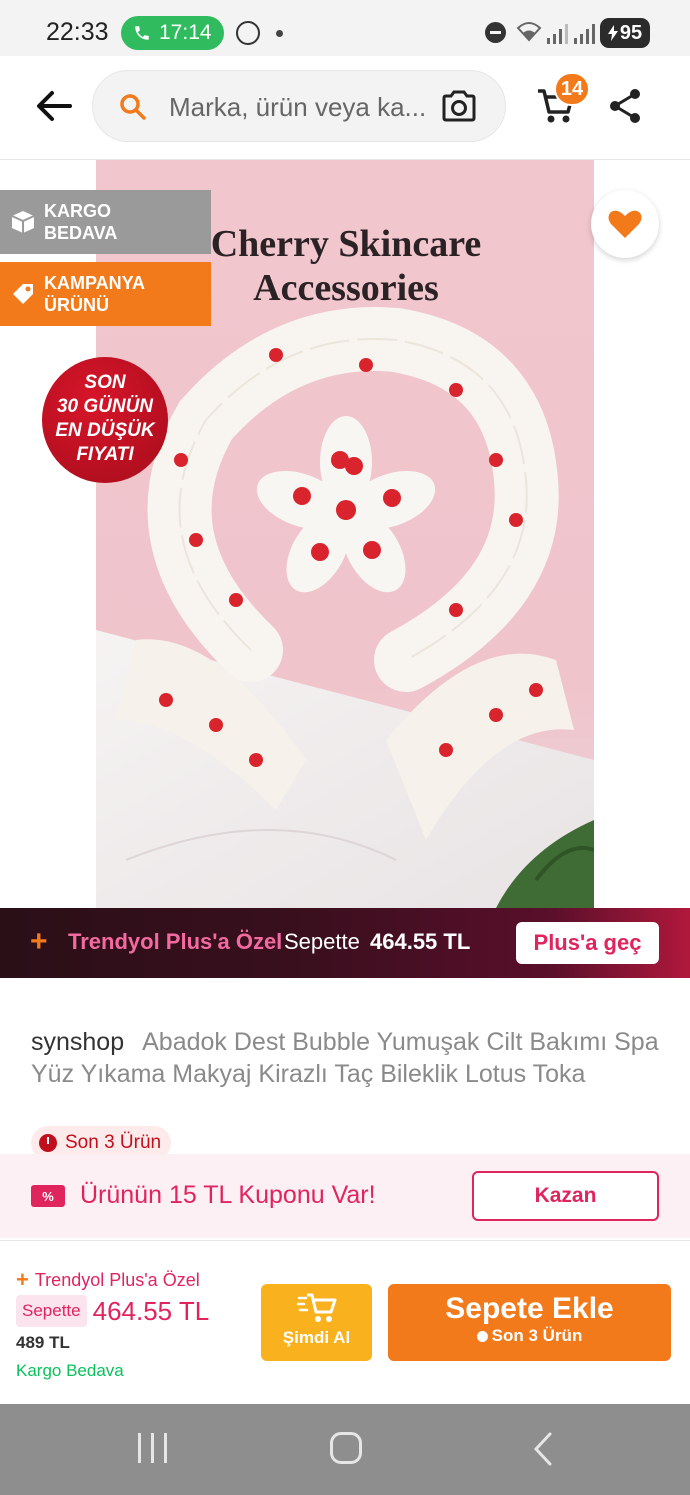  I want to click on clock: 22:33, so click(77, 32).